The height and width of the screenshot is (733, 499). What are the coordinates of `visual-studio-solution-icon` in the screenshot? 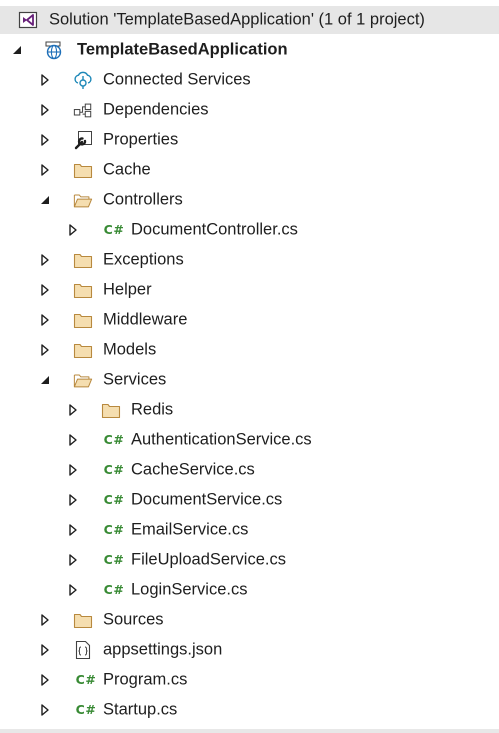 It's located at (28, 20).